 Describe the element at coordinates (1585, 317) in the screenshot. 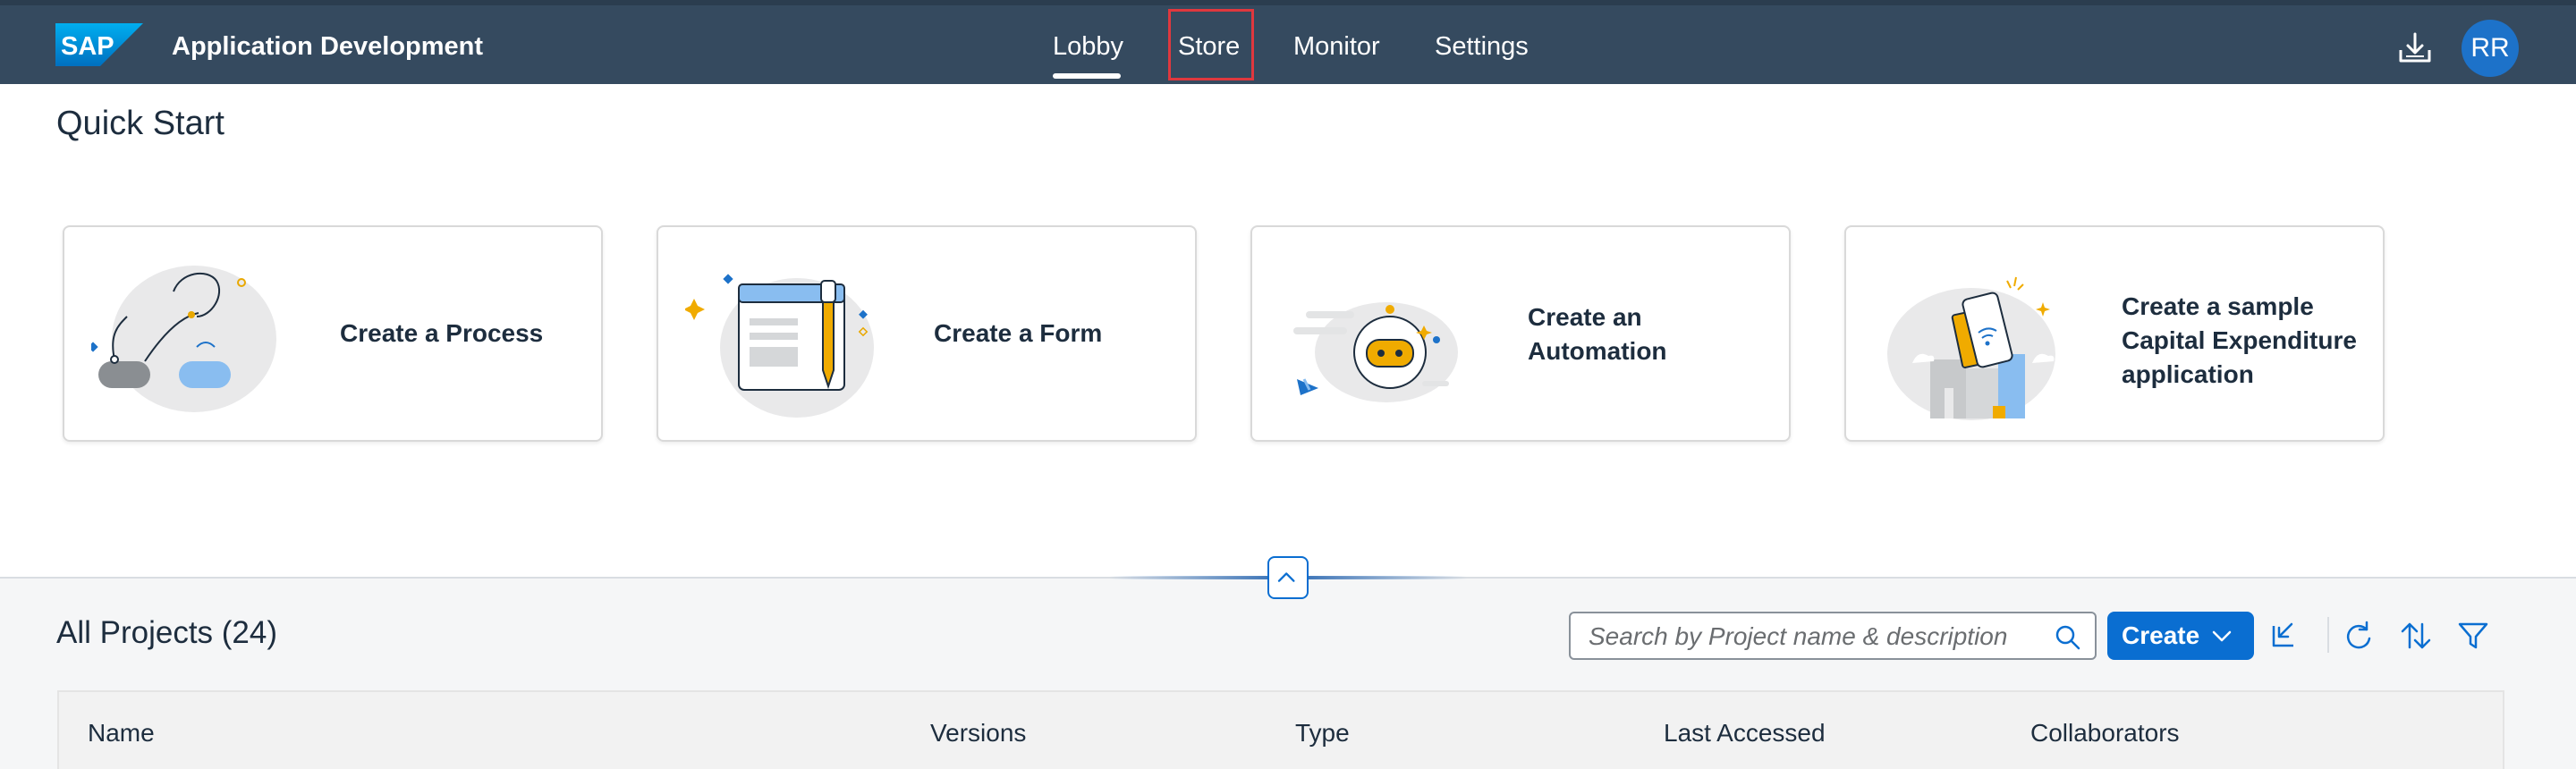

I see `card-label-line: Create an` at that location.